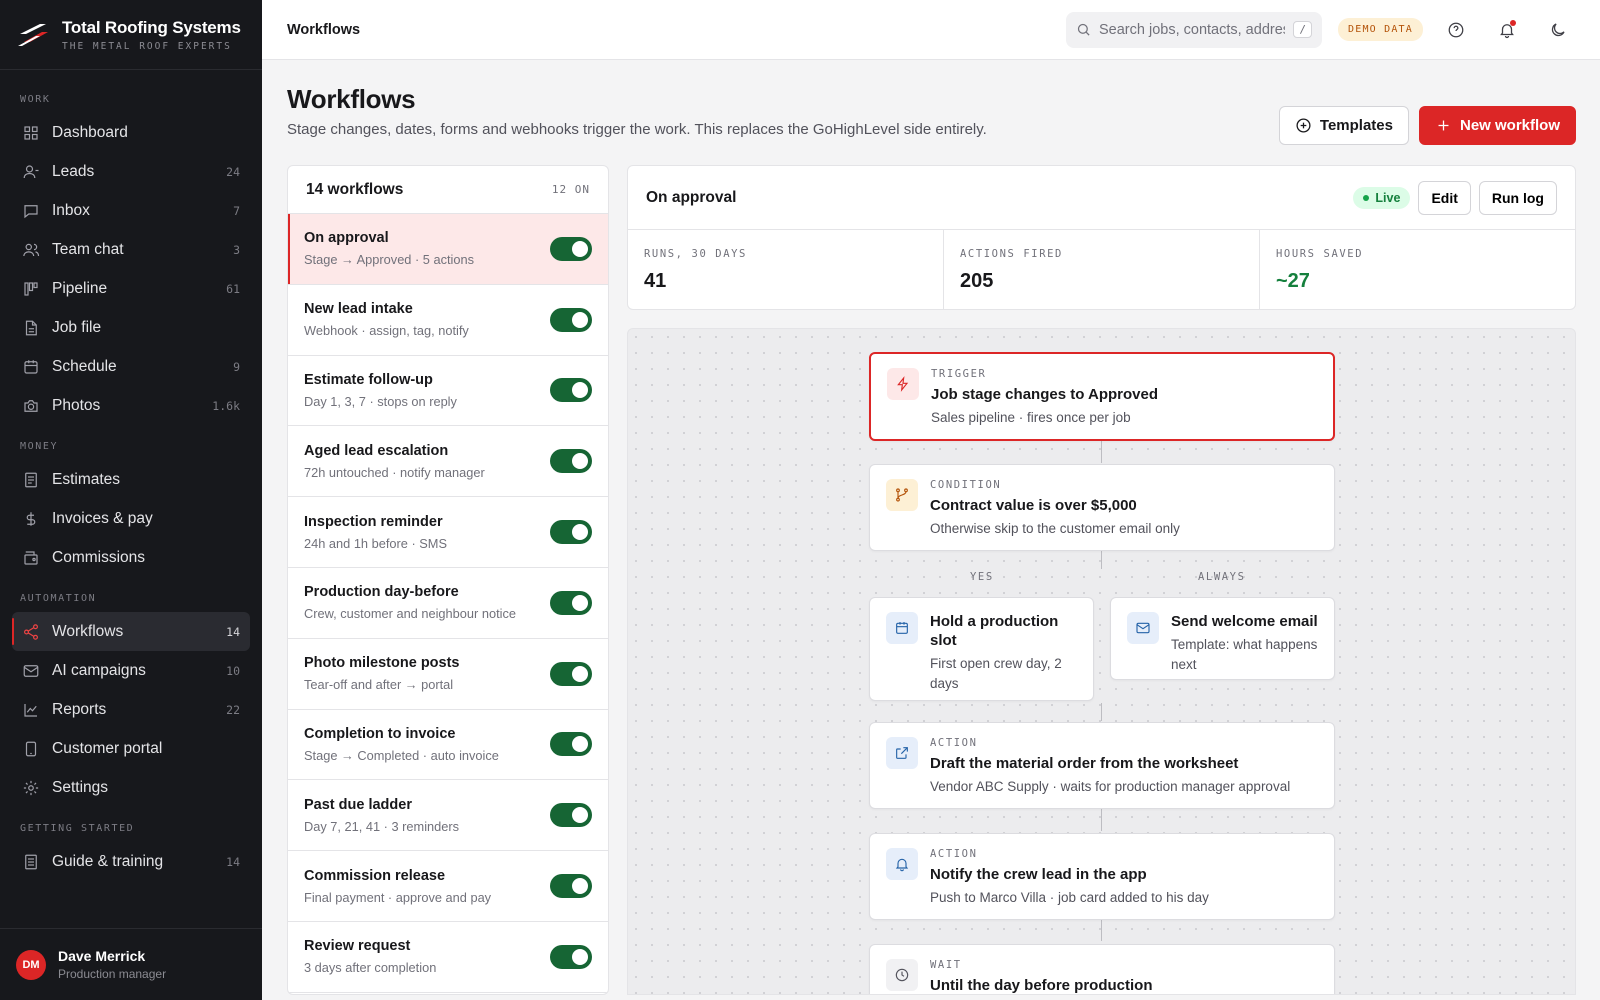  Describe the element at coordinates (131, 249) in the screenshot. I see `sidebar-item-team-chat: Team chat 3` at that location.